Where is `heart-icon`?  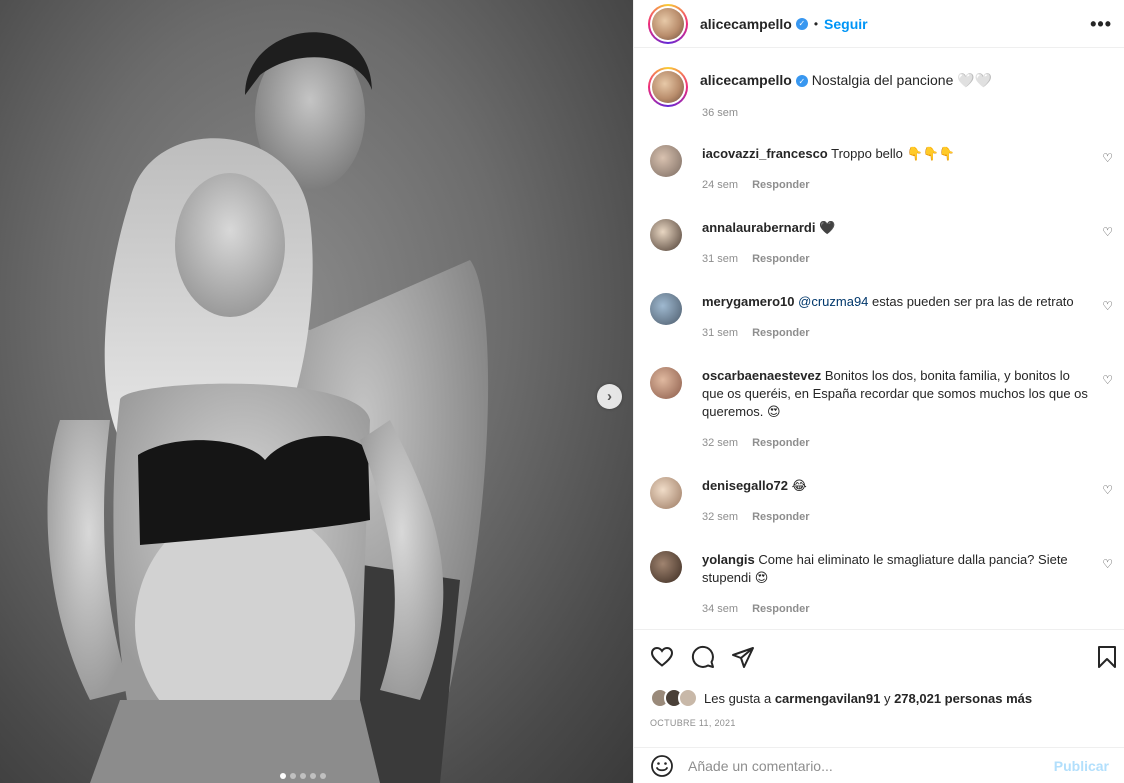
heart-icon is located at coordinates (662, 657).